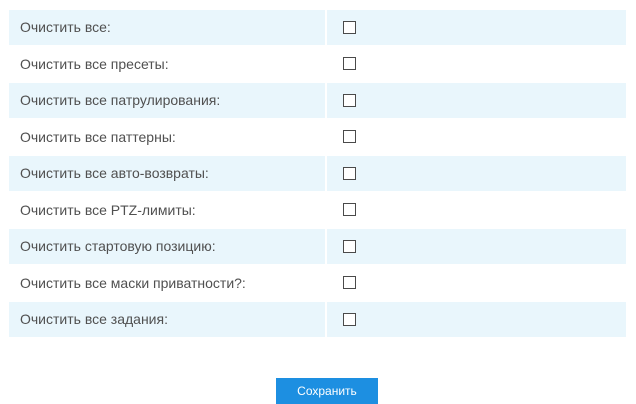  Describe the element at coordinates (167, 27) in the screenshot. I see `clear-all-label: Очистить все:` at that location.